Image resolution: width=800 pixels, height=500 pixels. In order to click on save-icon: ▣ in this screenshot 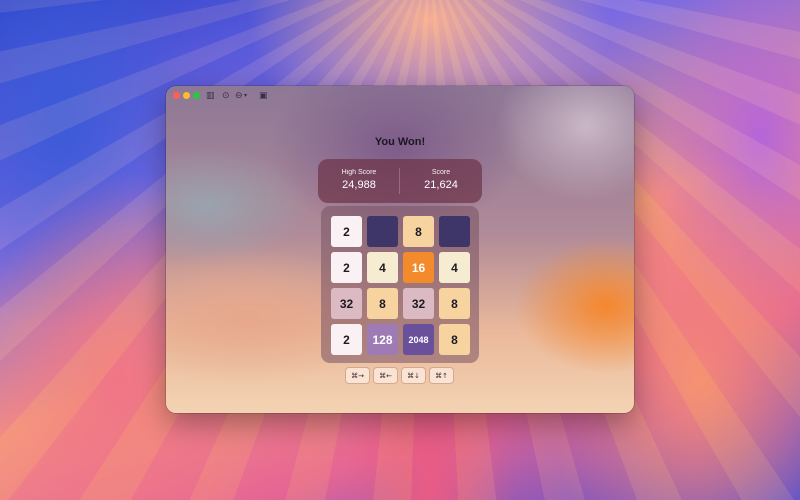, I will do `click(263, 96)`.